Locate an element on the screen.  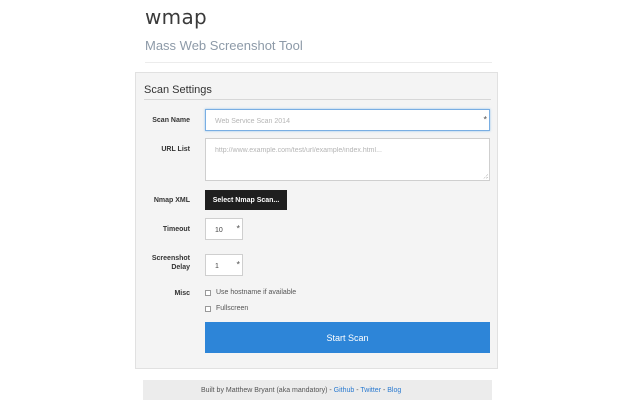
scan-name-input is located at coordinates (345, 121).